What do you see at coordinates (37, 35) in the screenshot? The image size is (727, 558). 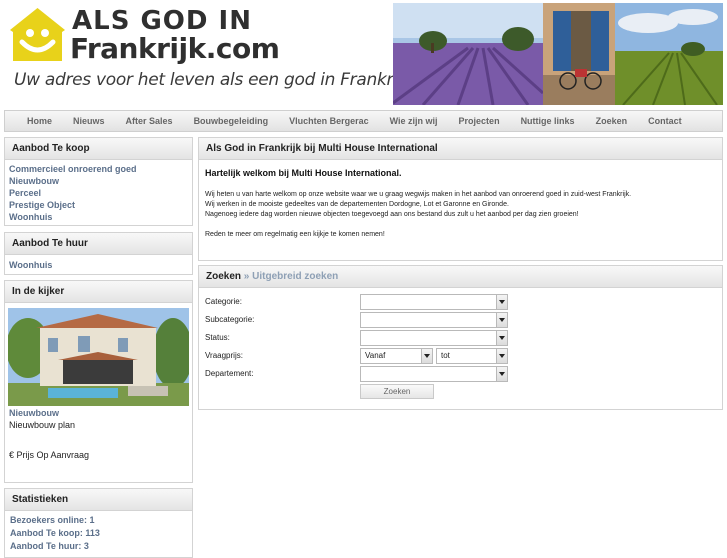 I see `smiling-house-logo-icon` at bounding box center [37, 35].